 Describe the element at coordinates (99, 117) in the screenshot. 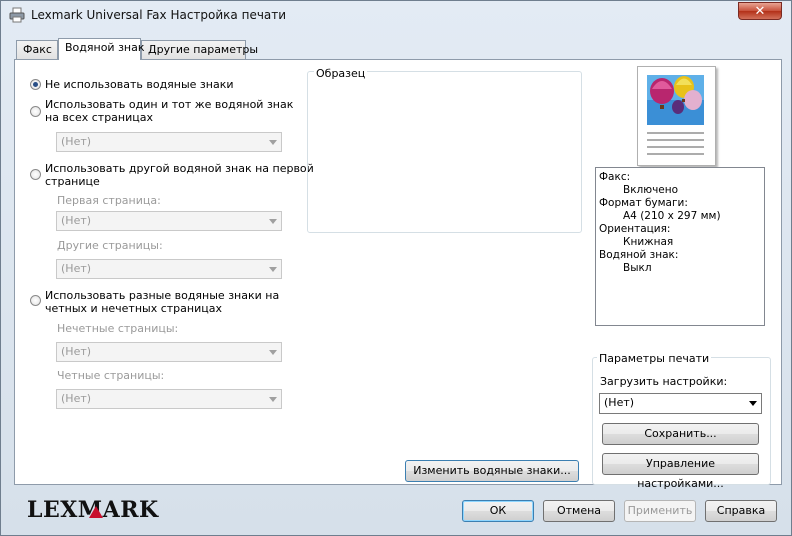

I see `radio-same-watermark-label-line2: на всех страницах` at that location.